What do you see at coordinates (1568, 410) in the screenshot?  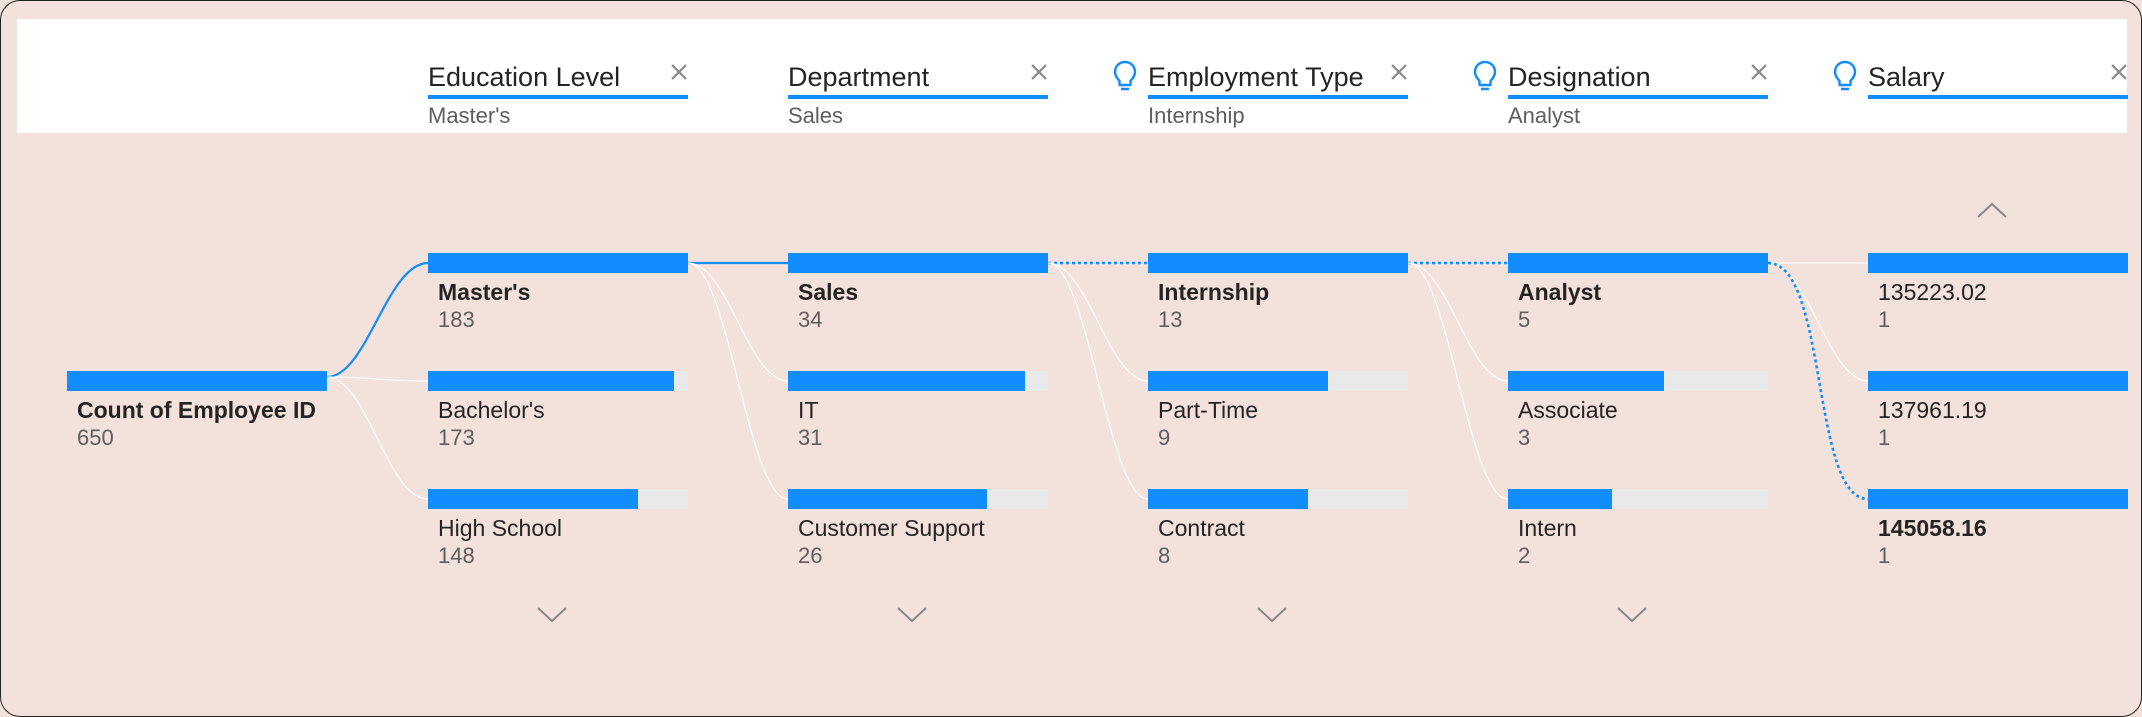 I see `node-label: Associate` at bounding box center [1568, 410].